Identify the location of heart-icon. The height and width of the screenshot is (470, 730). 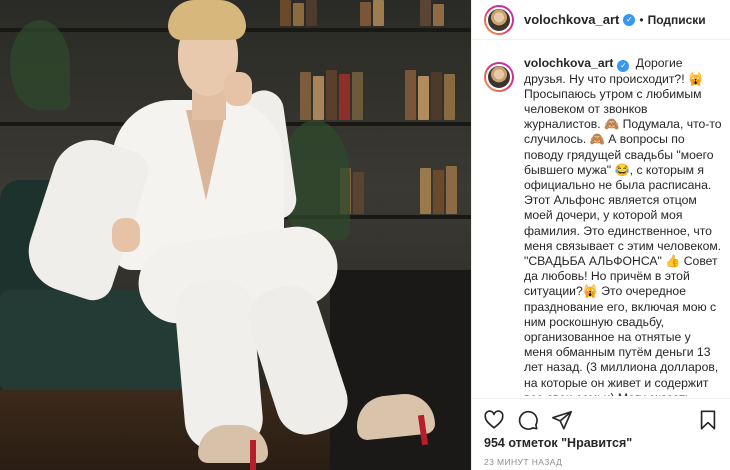
(494, 420).